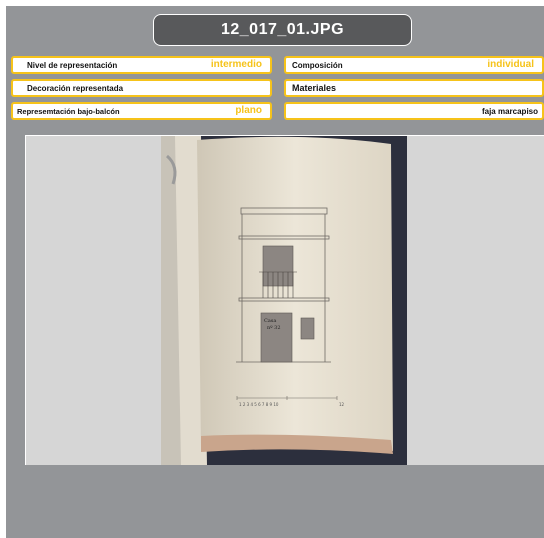 The height and width of the screenshot is (538, 544). What do you see at coordinates (509, 111) in the screenshot?
I see `field-value: faja marcapiso` at bounding box center [509, 111].